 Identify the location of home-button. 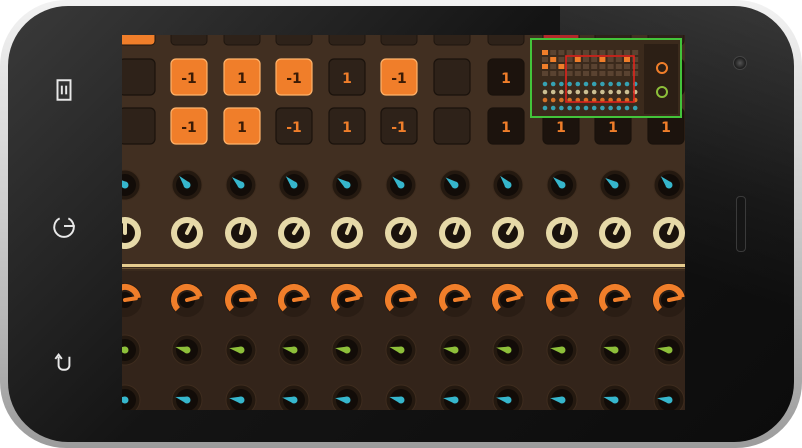
(64, 226).